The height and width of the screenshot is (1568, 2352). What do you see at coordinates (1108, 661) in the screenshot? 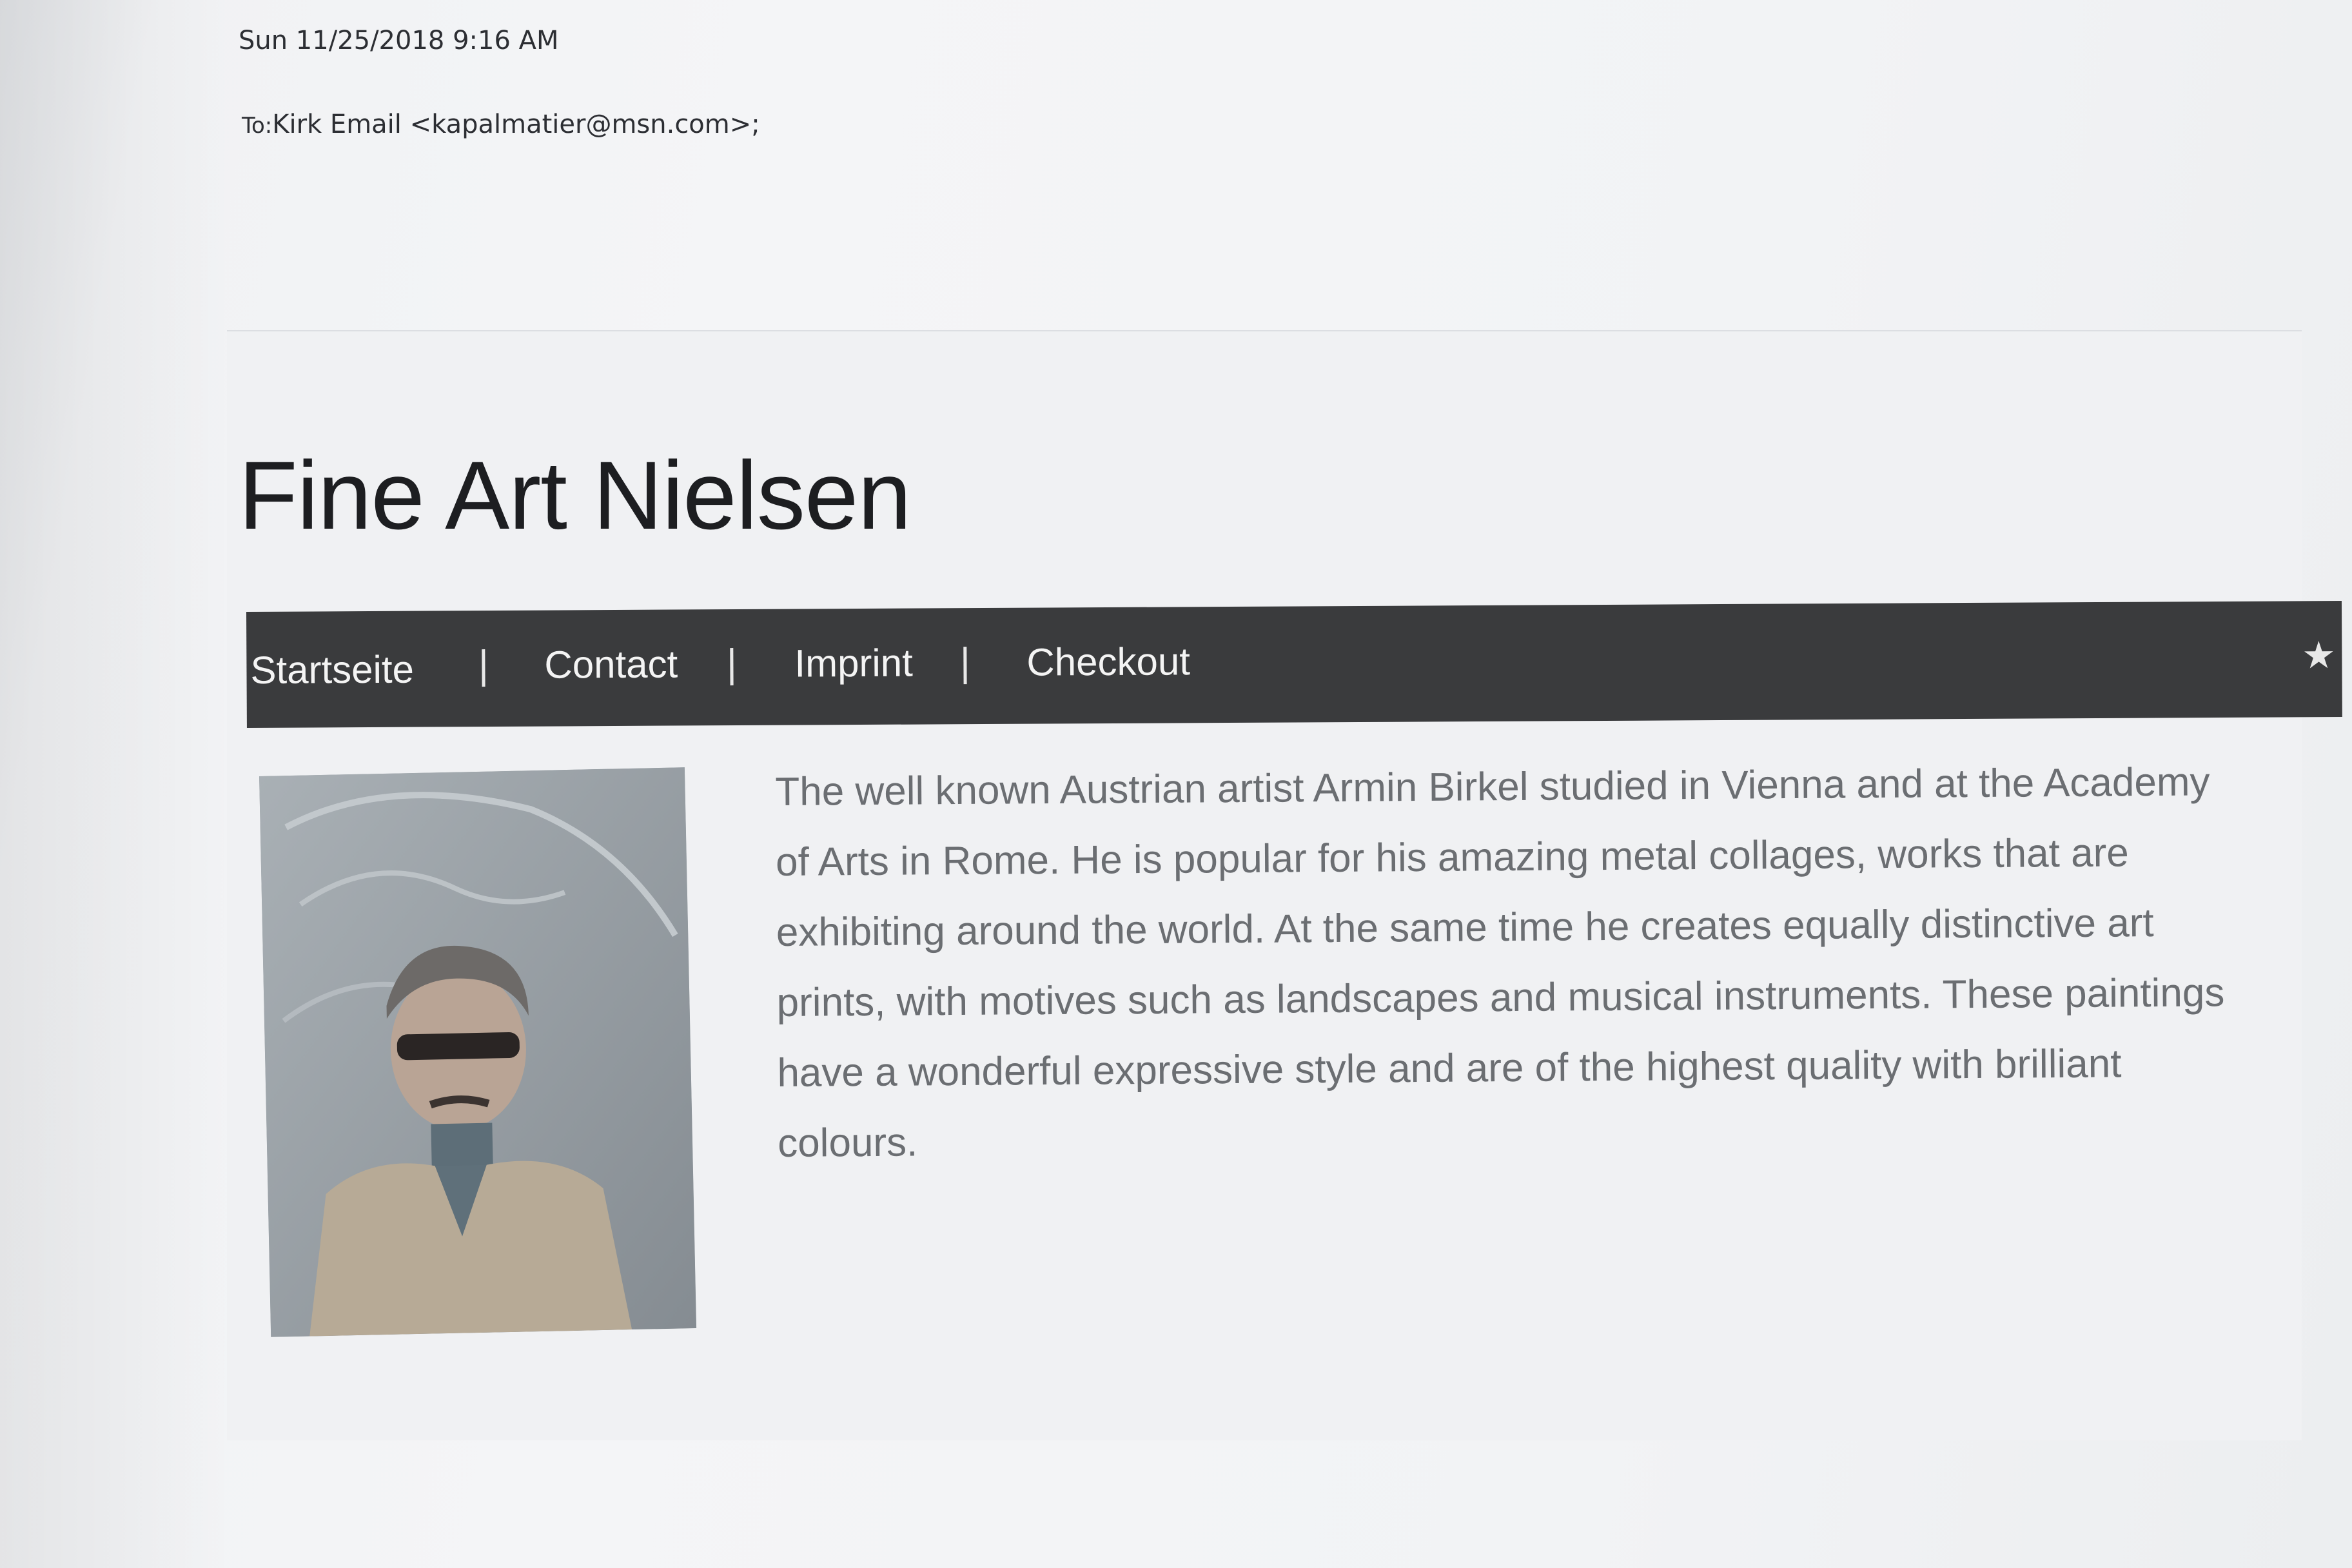
I see `nav-item-checkout: Checkout` at bounding box center [1108, 661].